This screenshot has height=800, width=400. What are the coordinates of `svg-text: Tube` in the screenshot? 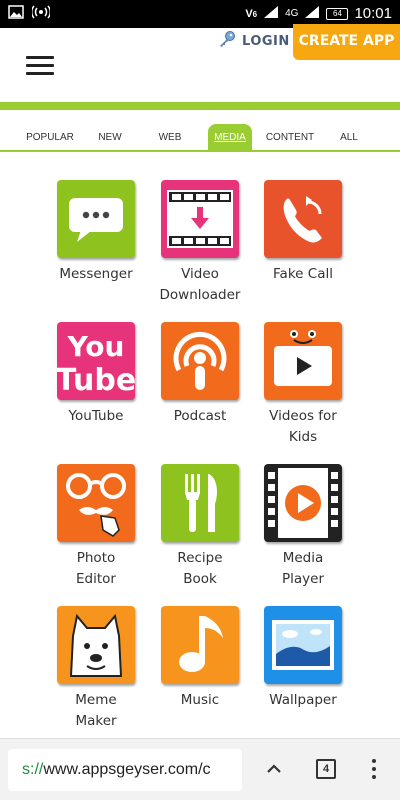 It's located at (96, 380).